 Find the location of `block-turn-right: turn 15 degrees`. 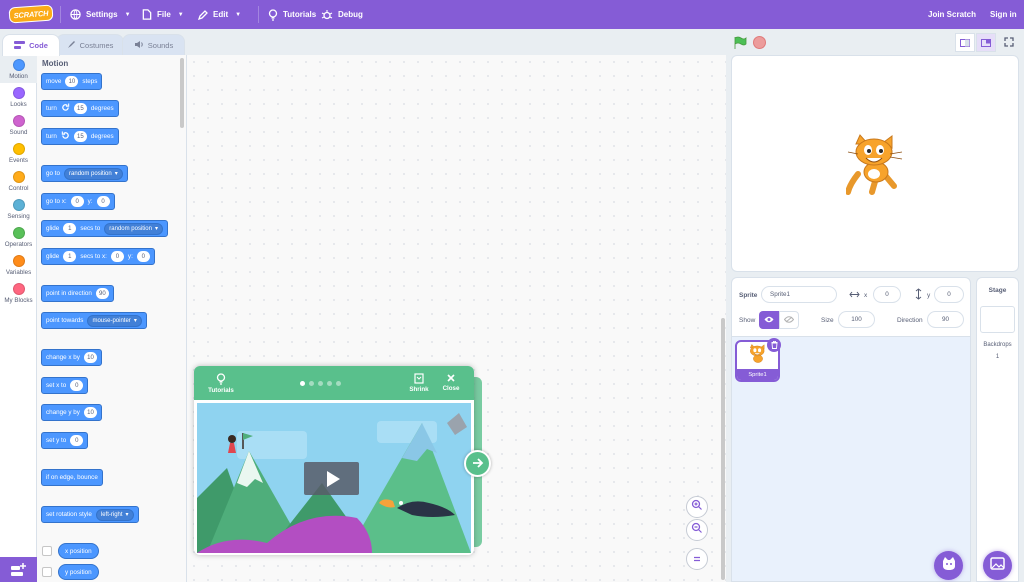

block-turn-right: turn 15 degrees is located at coordinates (80, 108).